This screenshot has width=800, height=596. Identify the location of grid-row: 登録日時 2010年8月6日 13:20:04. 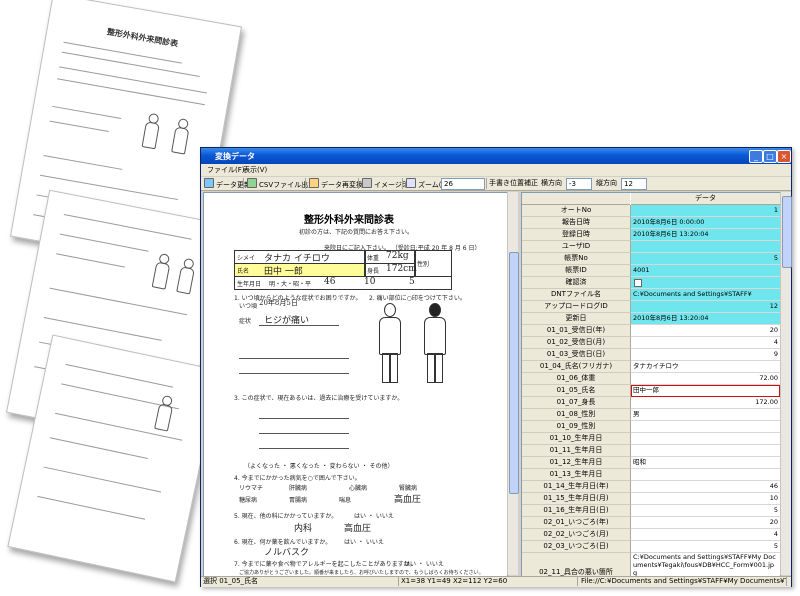
(651, 235).